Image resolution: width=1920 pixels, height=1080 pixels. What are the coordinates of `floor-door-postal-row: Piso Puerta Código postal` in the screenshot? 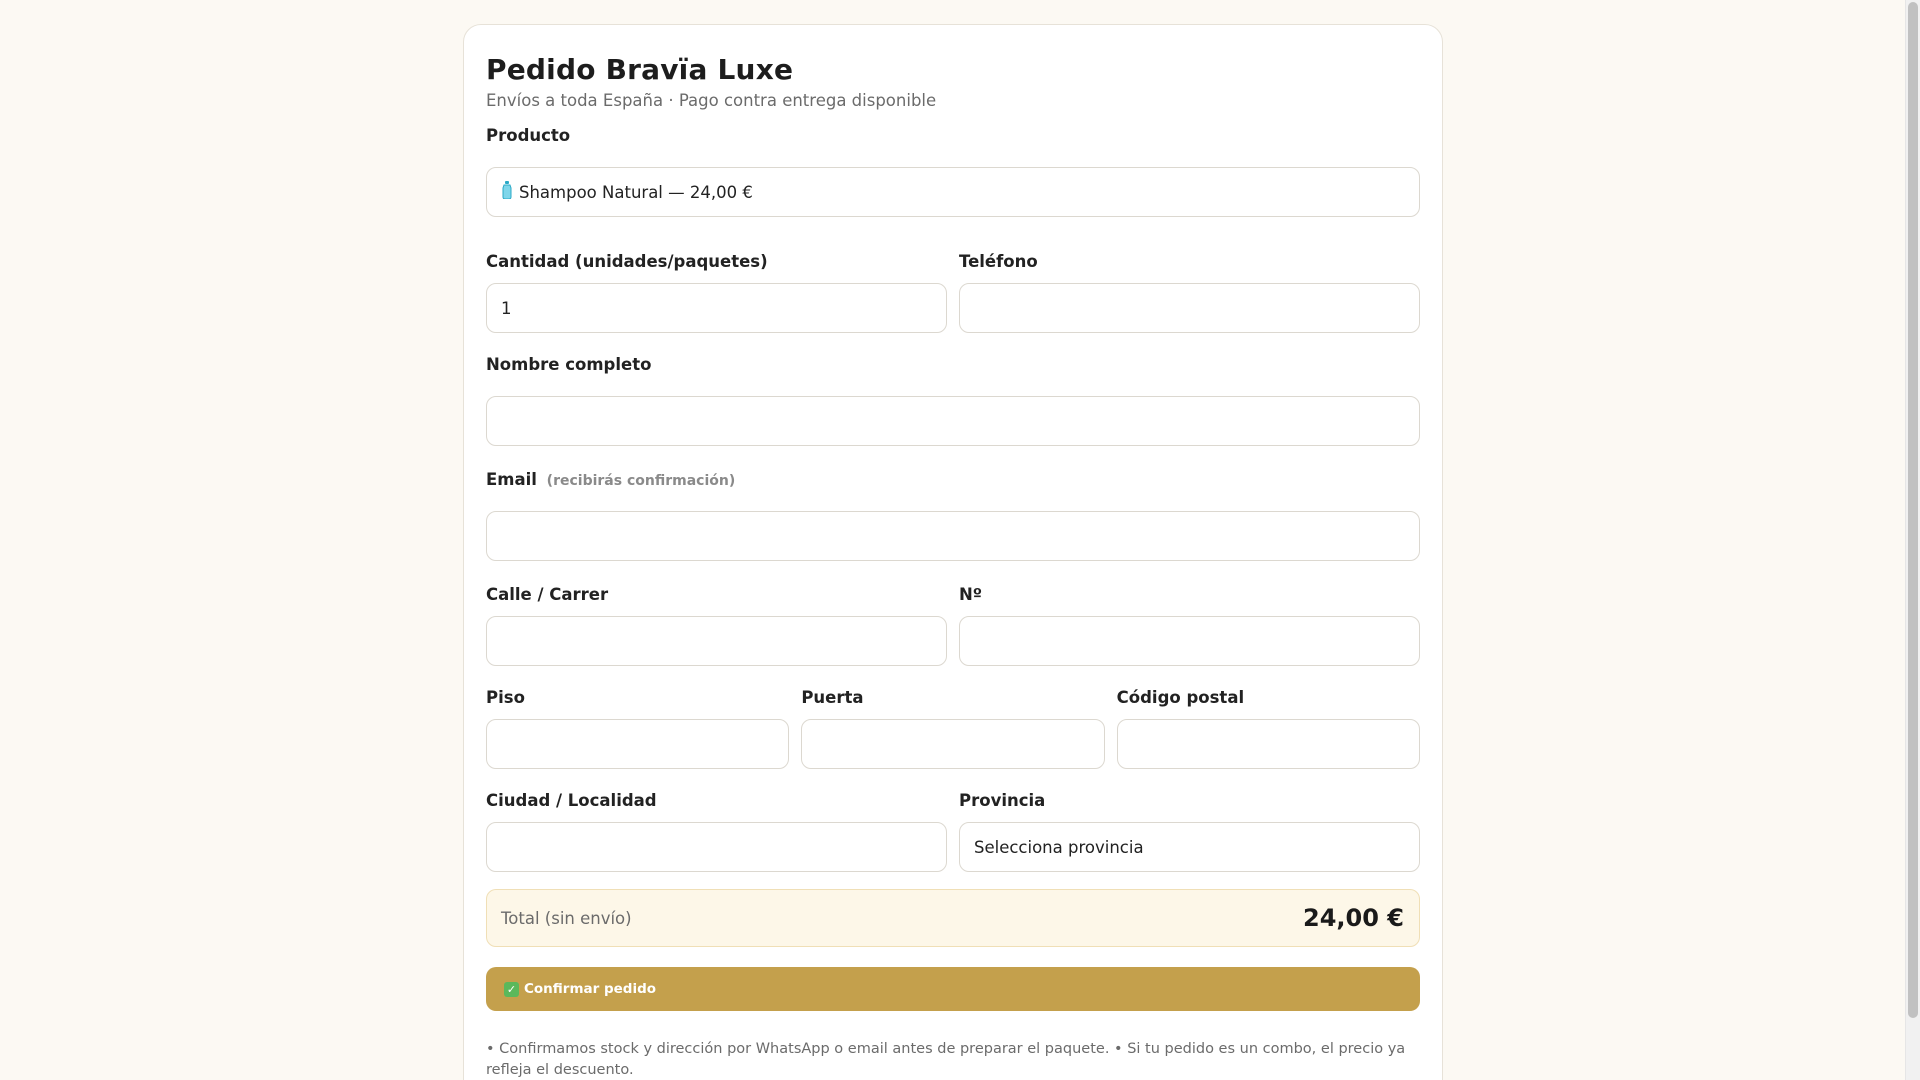 It's located at (953, 728).